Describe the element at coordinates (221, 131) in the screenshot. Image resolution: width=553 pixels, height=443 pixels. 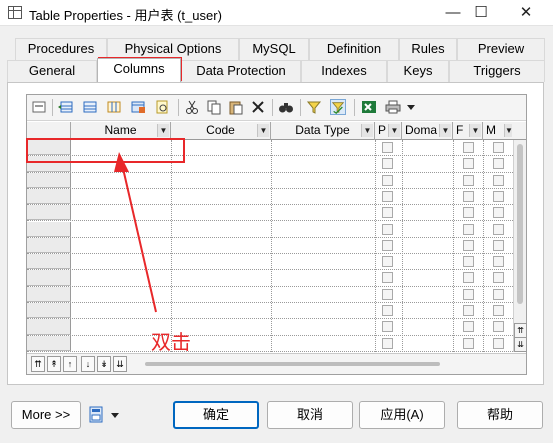
I see `column-header-code: Code ▼` at that location.